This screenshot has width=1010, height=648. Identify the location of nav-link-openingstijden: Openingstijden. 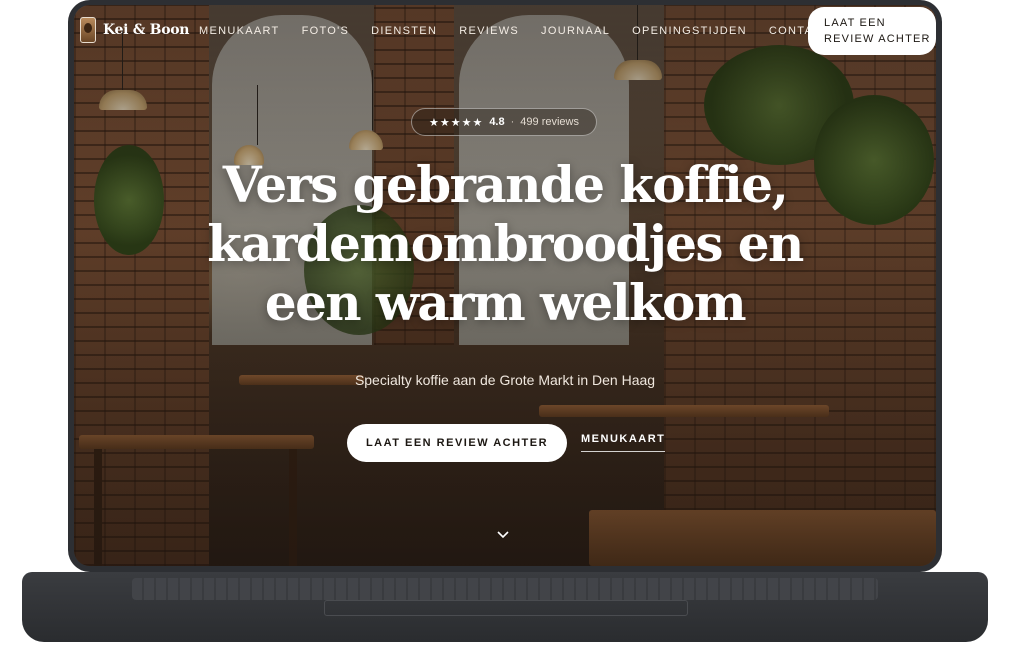
(689, 31).